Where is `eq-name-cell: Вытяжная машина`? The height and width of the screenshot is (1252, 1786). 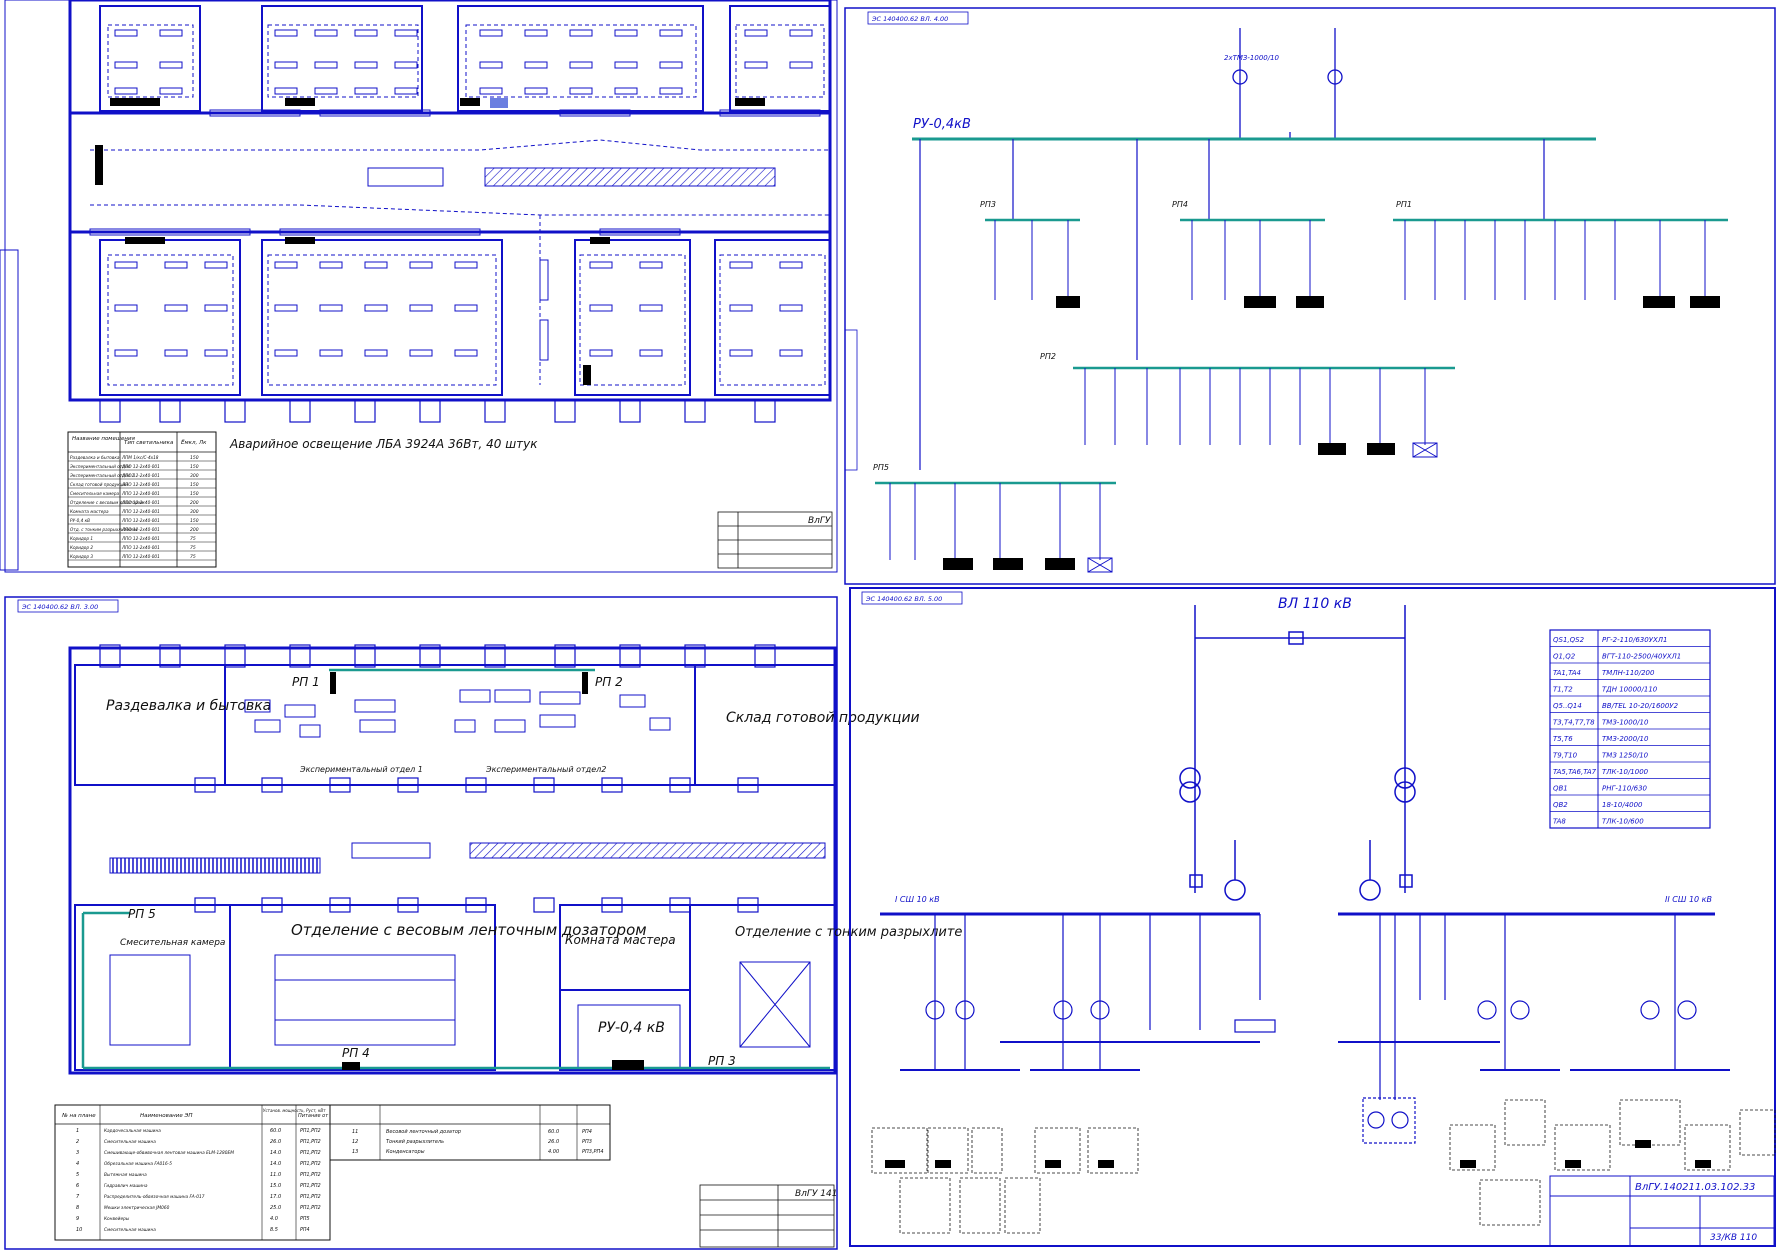 eq-name-cell: Вытяжная машина is located at coordinates (125, 1175).